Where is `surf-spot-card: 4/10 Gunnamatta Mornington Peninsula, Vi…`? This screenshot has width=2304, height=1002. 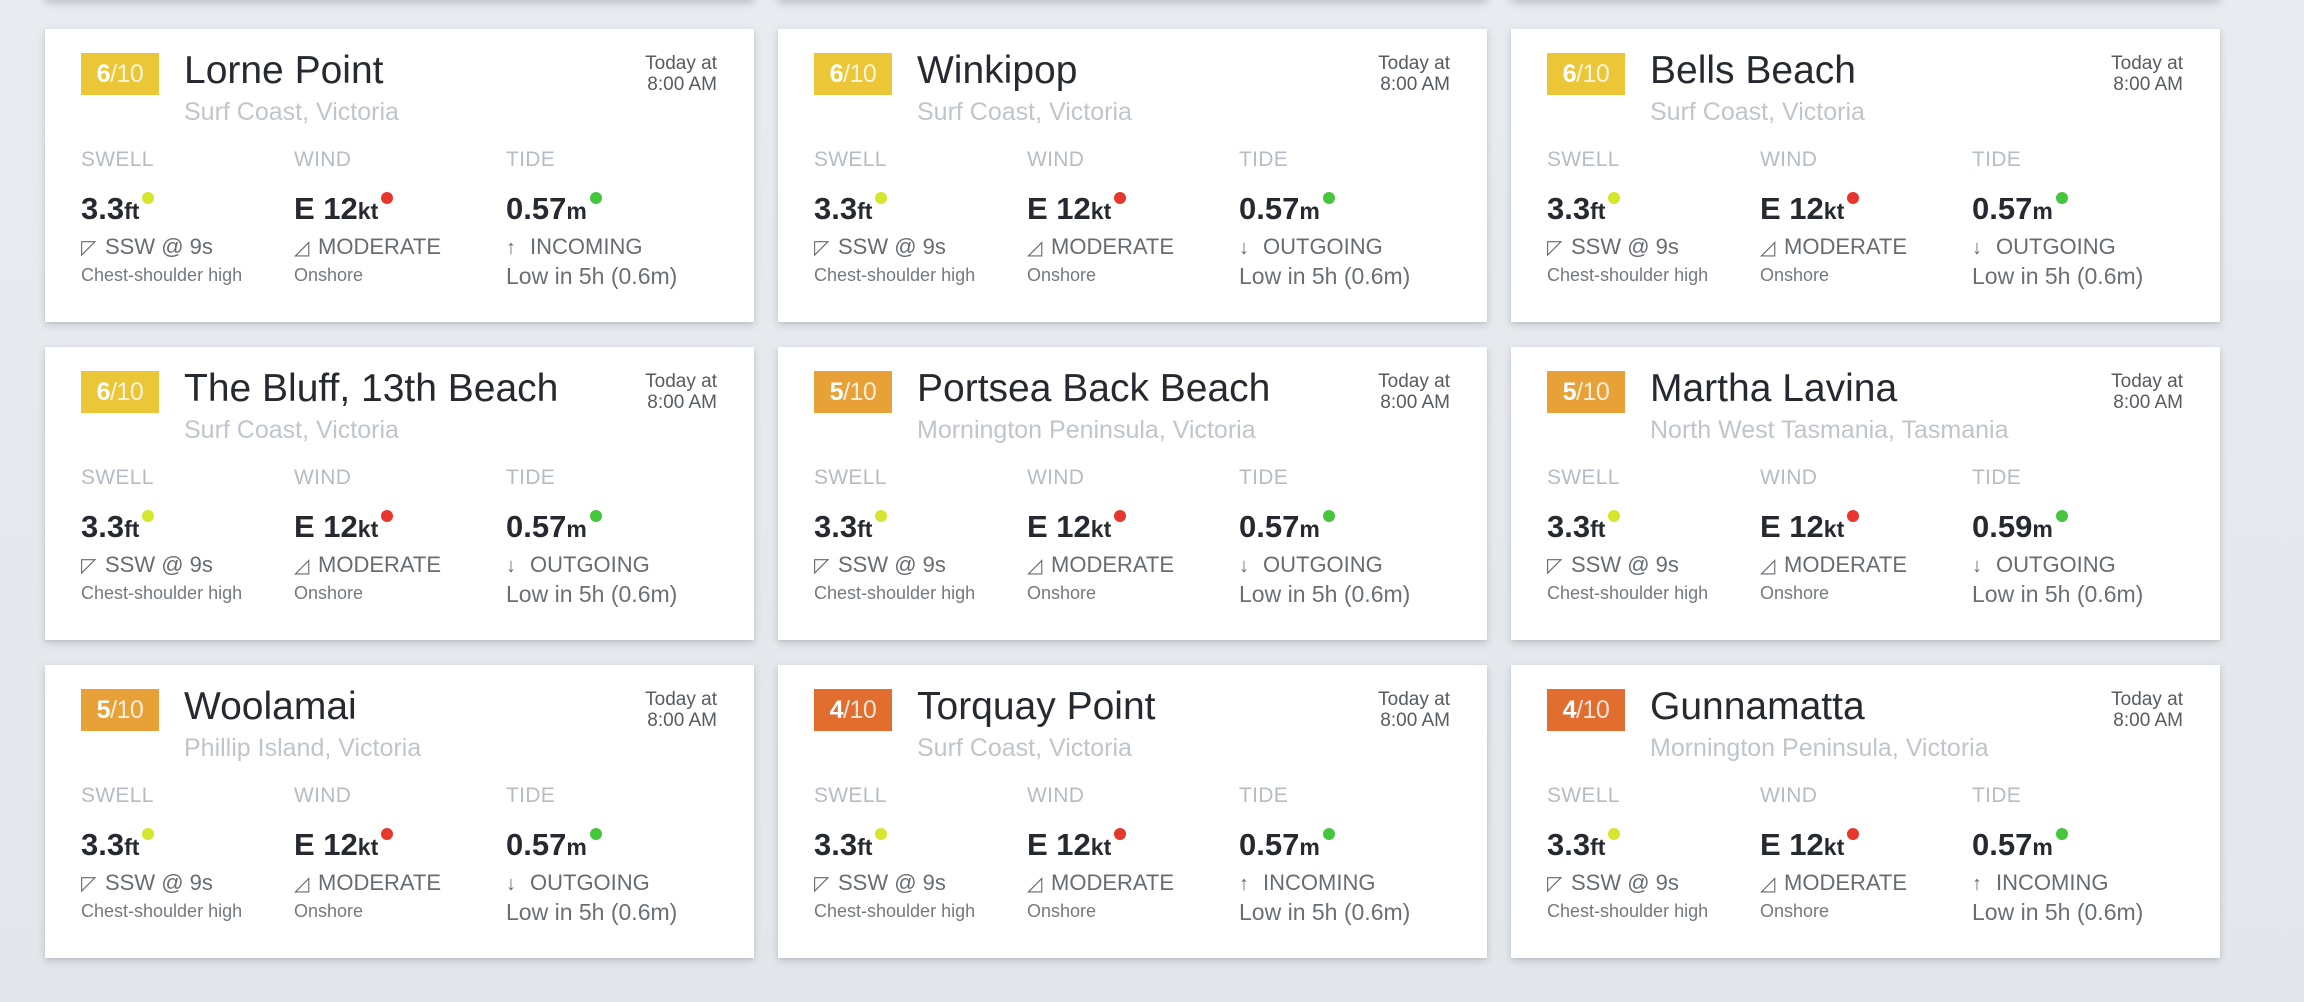
surf-spot-card: 4/10 Gunnamatta Mornington Peninsula, Vi… is located at coordinates (1865, 811).